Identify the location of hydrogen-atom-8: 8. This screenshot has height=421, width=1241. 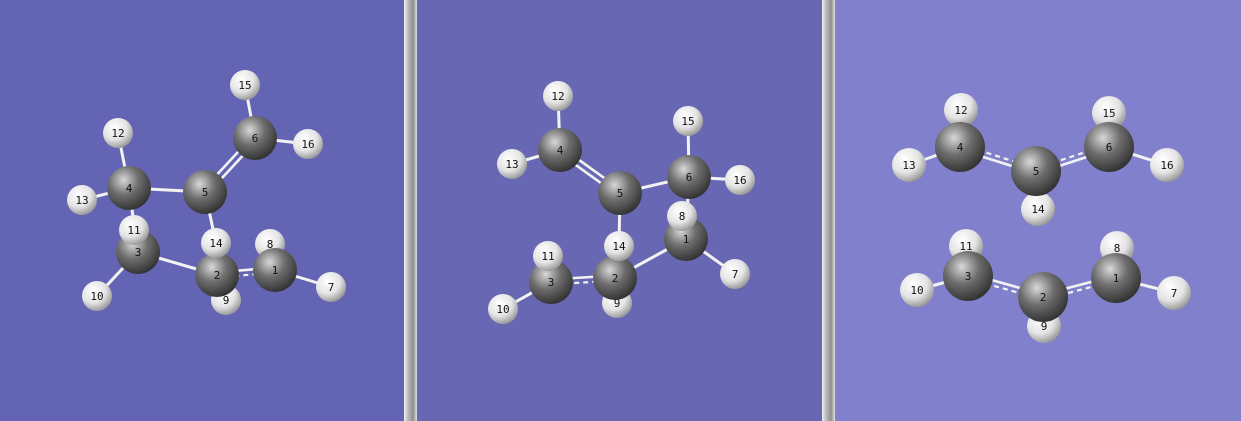
(682, 216).